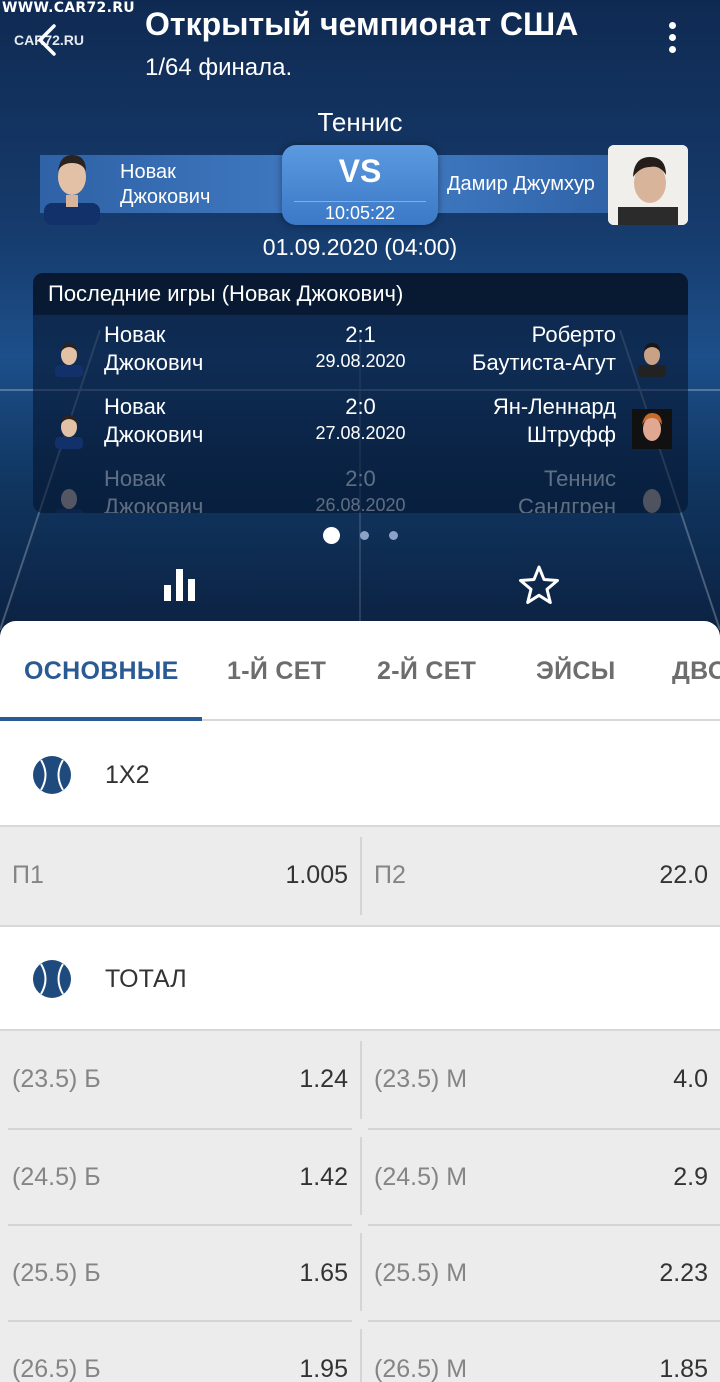 The image size is (720, 1382). What do you see at coordinates (539, 585) in the screenshot?
I see `star-outline-icon` at bounding box center [539, 585].